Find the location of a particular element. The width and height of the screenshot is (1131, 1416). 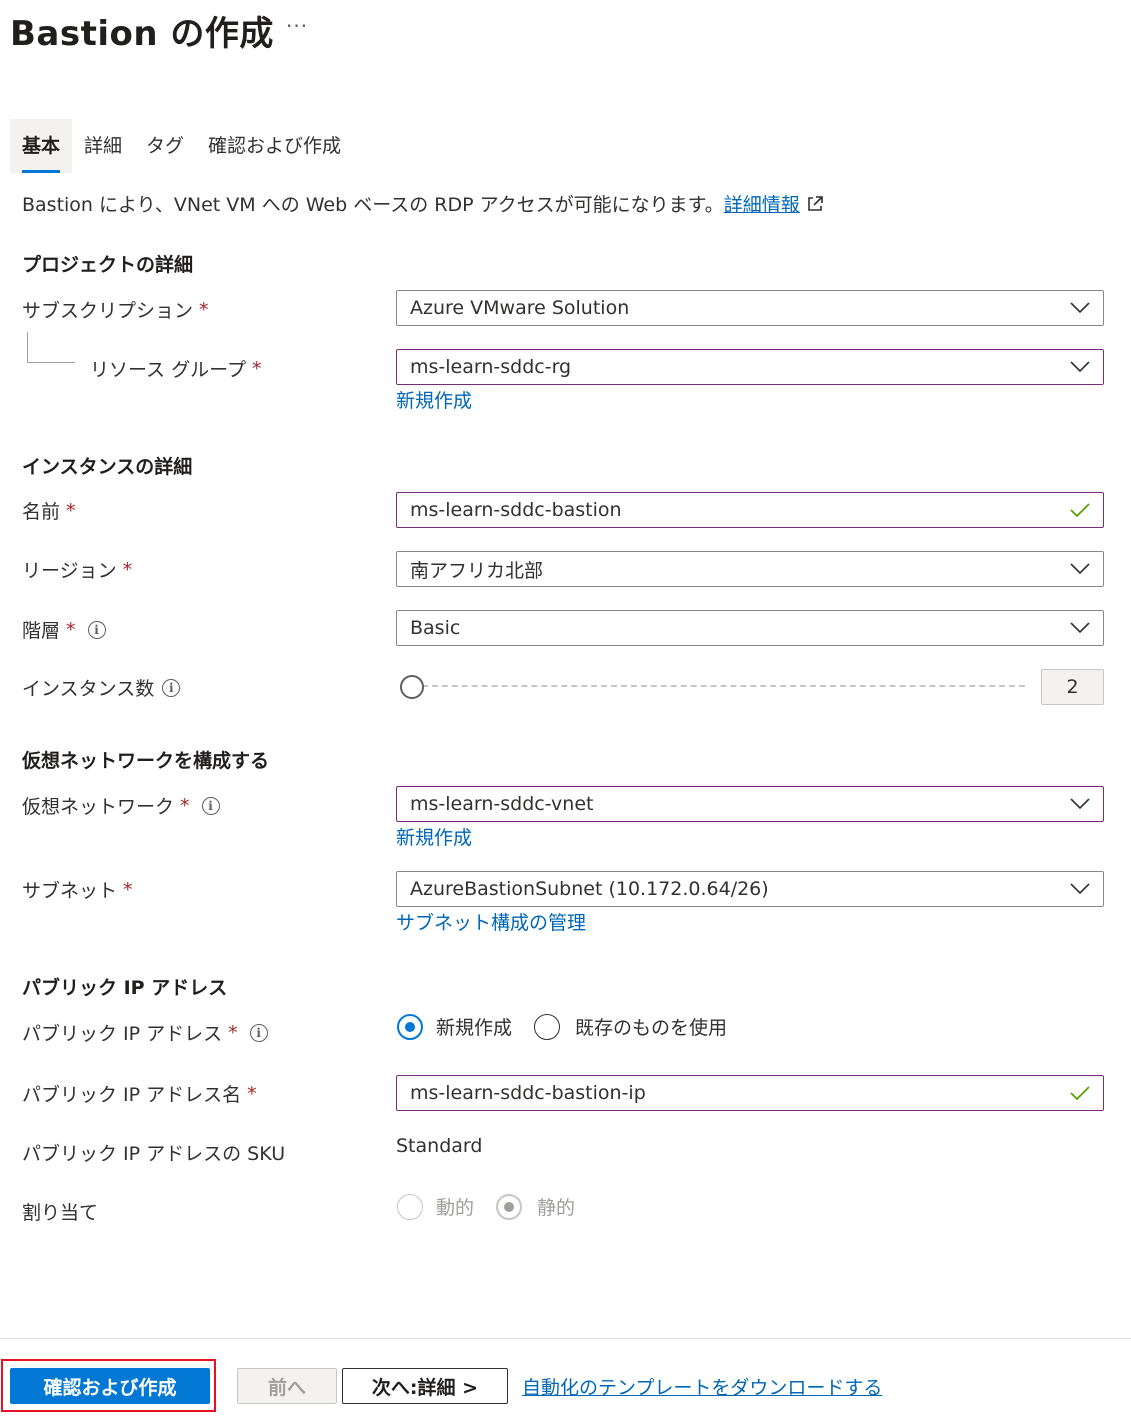

learn-more-link: 詳細情報 is located at coordinates (762, 205).